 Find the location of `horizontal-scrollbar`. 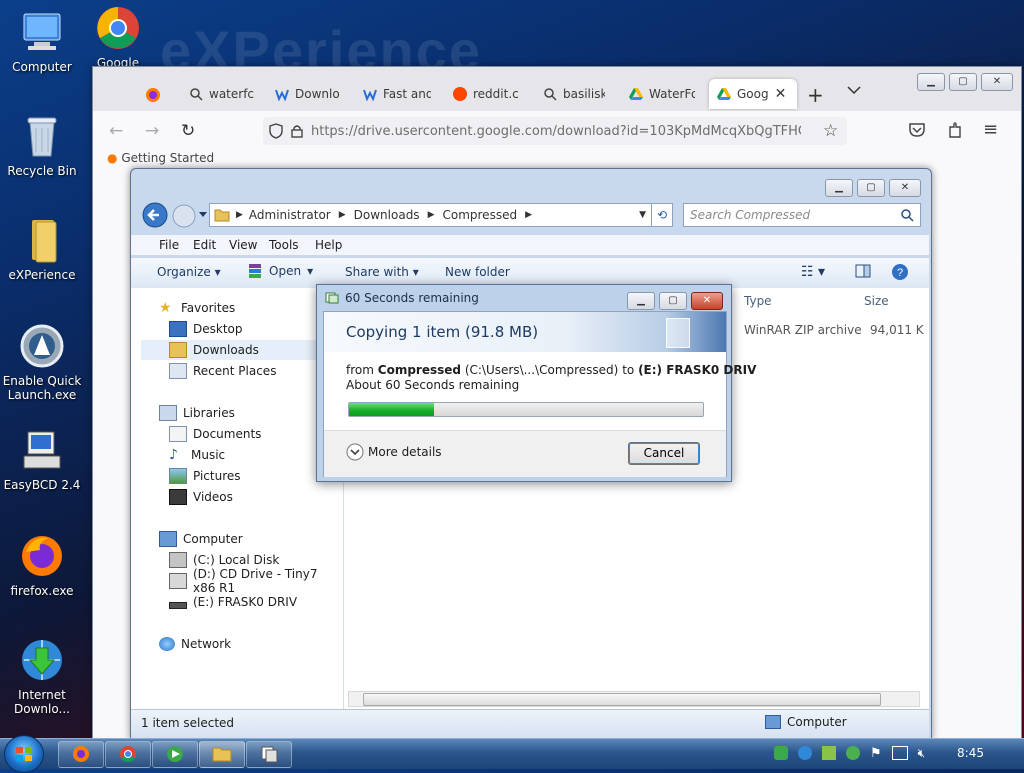

horizontal-scrollbar is located at coordinates (634, 699).